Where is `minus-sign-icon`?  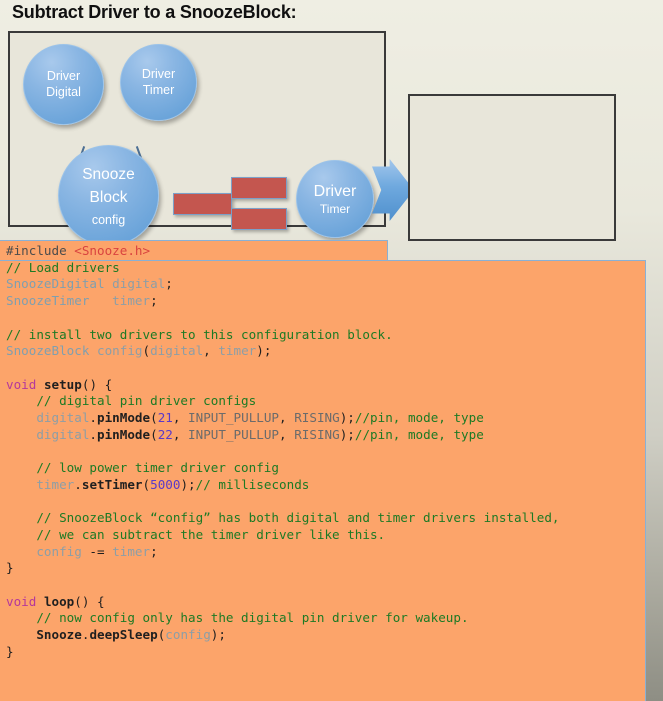 minus-sign-icon is located at coordinates (202, 204).